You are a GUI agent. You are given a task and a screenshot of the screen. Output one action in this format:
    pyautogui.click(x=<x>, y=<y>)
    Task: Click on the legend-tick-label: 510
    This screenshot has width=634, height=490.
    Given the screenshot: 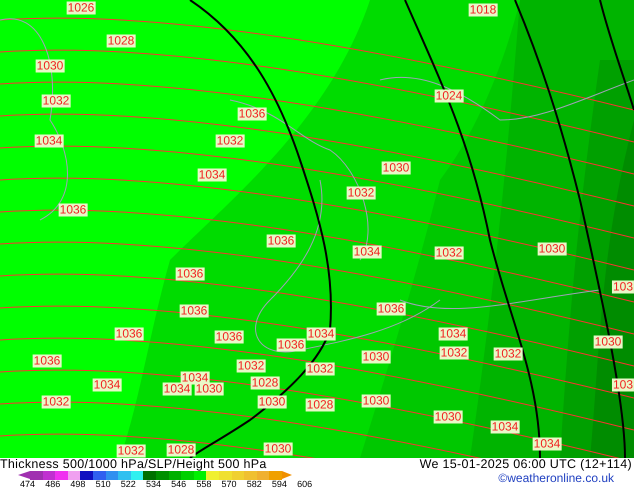 What is the action you would take?
    pyautogui.click(x=103, y=484)
    